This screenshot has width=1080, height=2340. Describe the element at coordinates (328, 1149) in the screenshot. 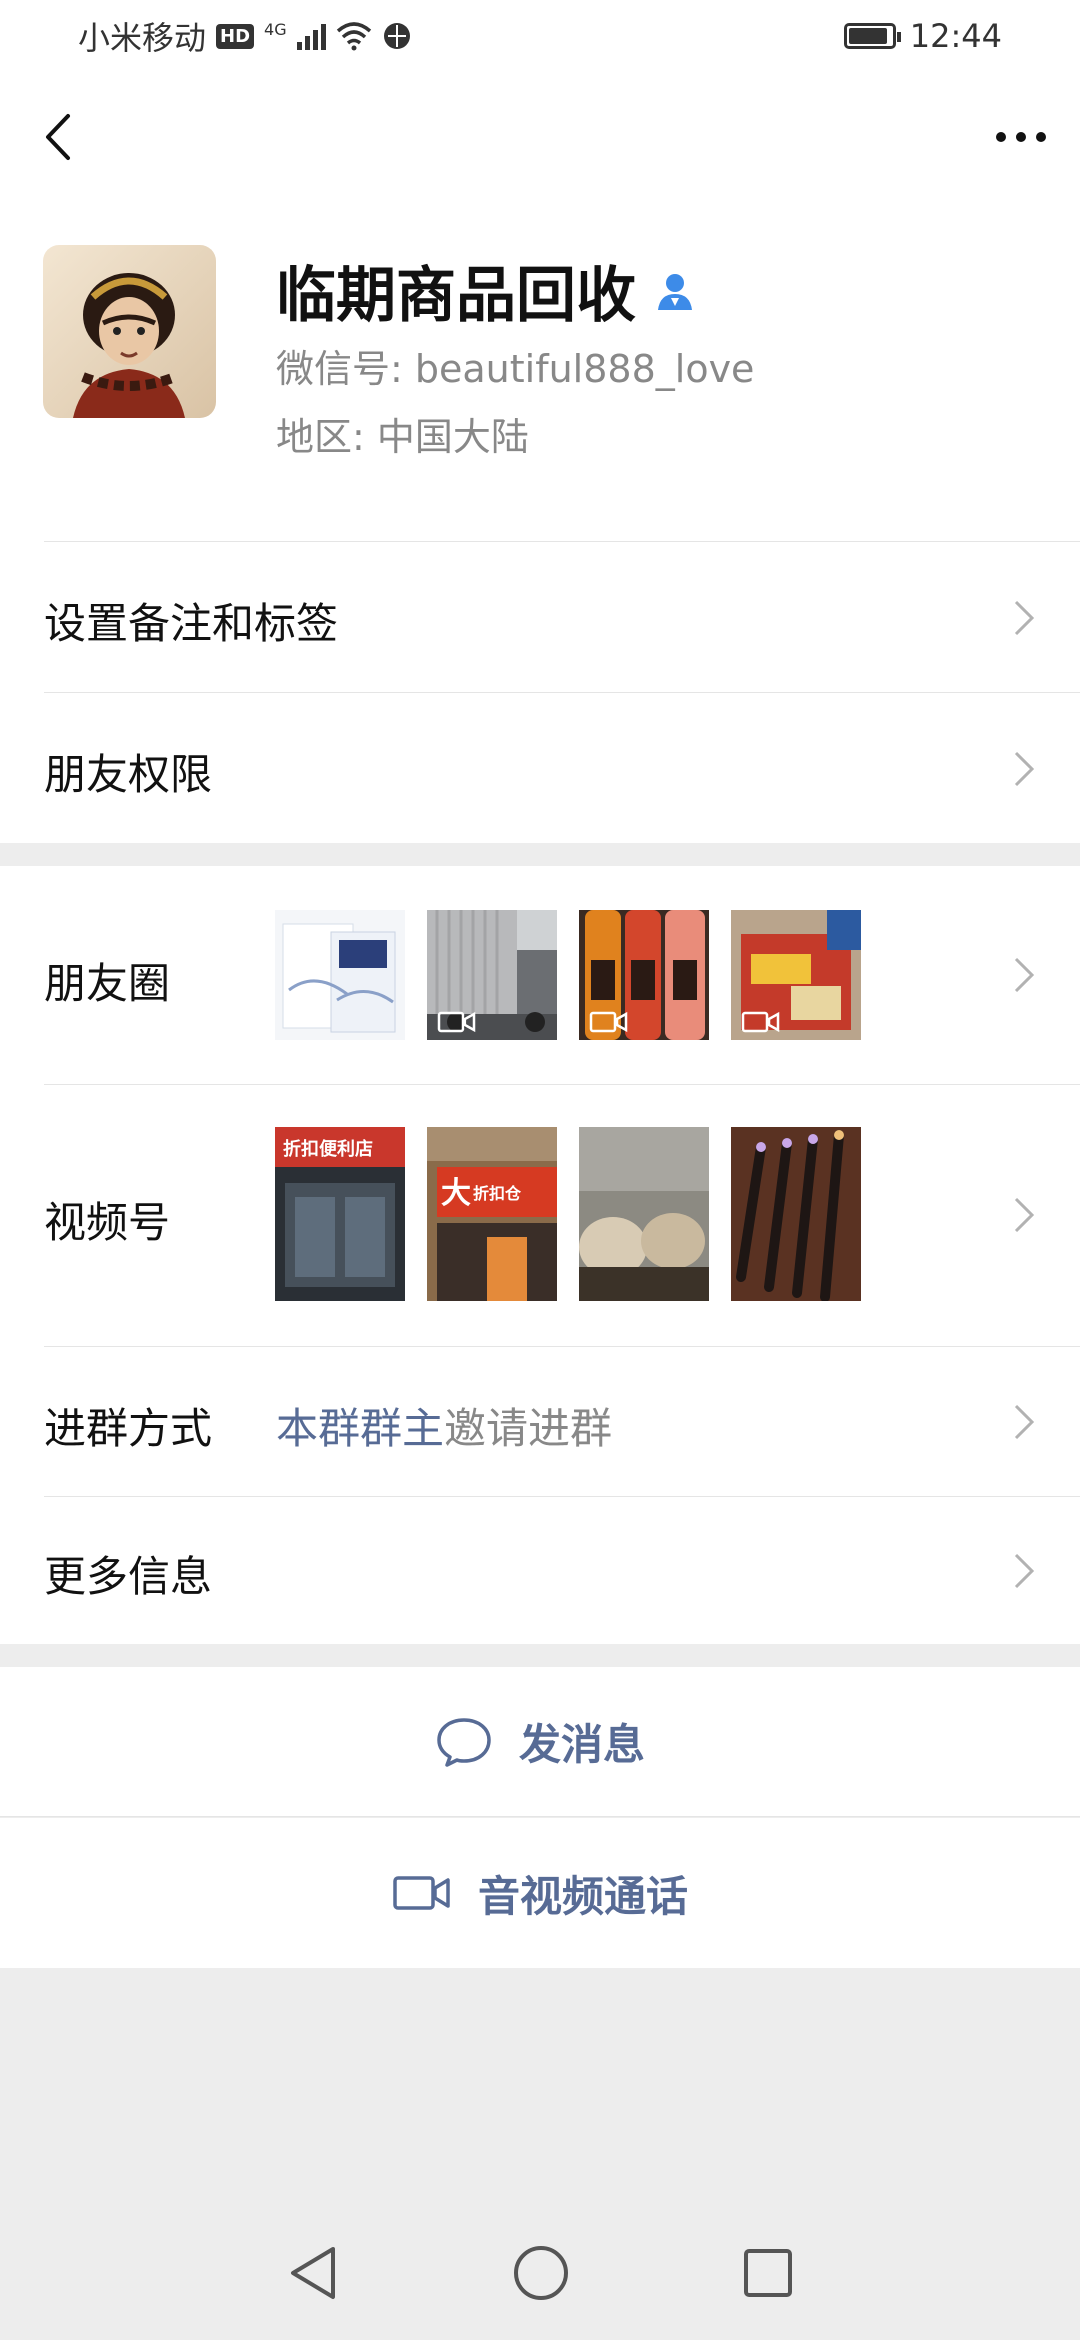

I see `svg-text: 折扣便利店` at that location.